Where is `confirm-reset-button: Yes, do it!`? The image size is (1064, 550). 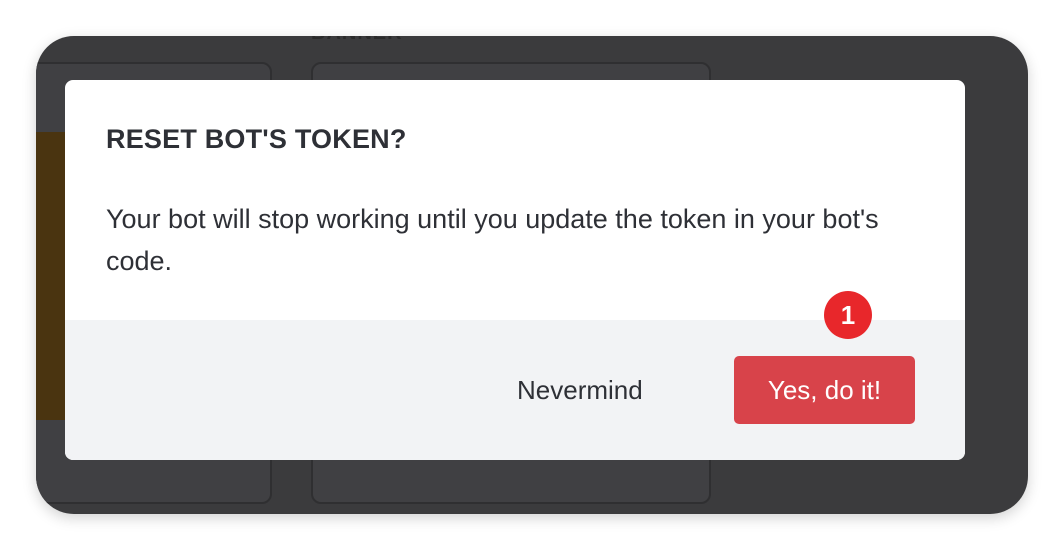
confirm-reset-button: Yes, do it! is located at coordinates (824, 390).